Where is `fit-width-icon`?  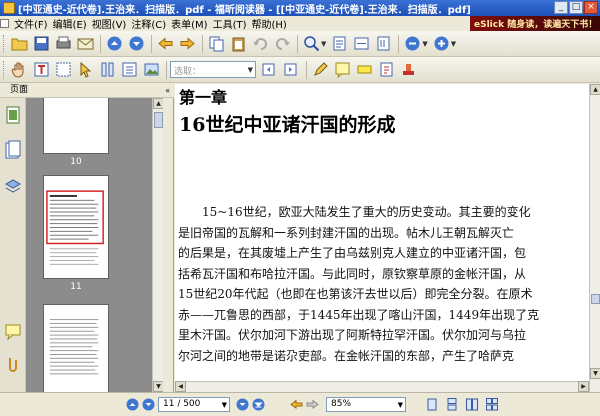
fit-width-icon is located at coordinates (361, 43).